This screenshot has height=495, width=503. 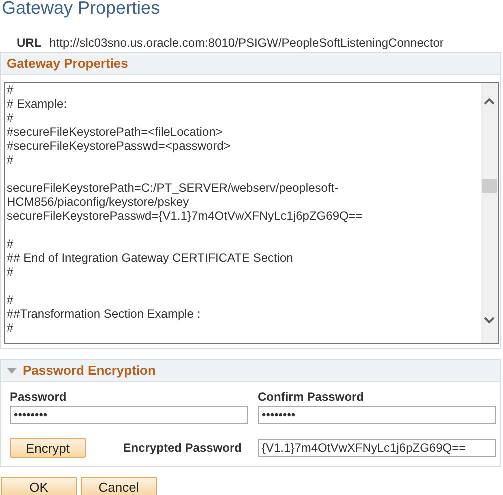 What do you see at coordinates (312, 398) in the screenshot?
I see `field-label: Confirm Password` at bounding box center [312, 398].